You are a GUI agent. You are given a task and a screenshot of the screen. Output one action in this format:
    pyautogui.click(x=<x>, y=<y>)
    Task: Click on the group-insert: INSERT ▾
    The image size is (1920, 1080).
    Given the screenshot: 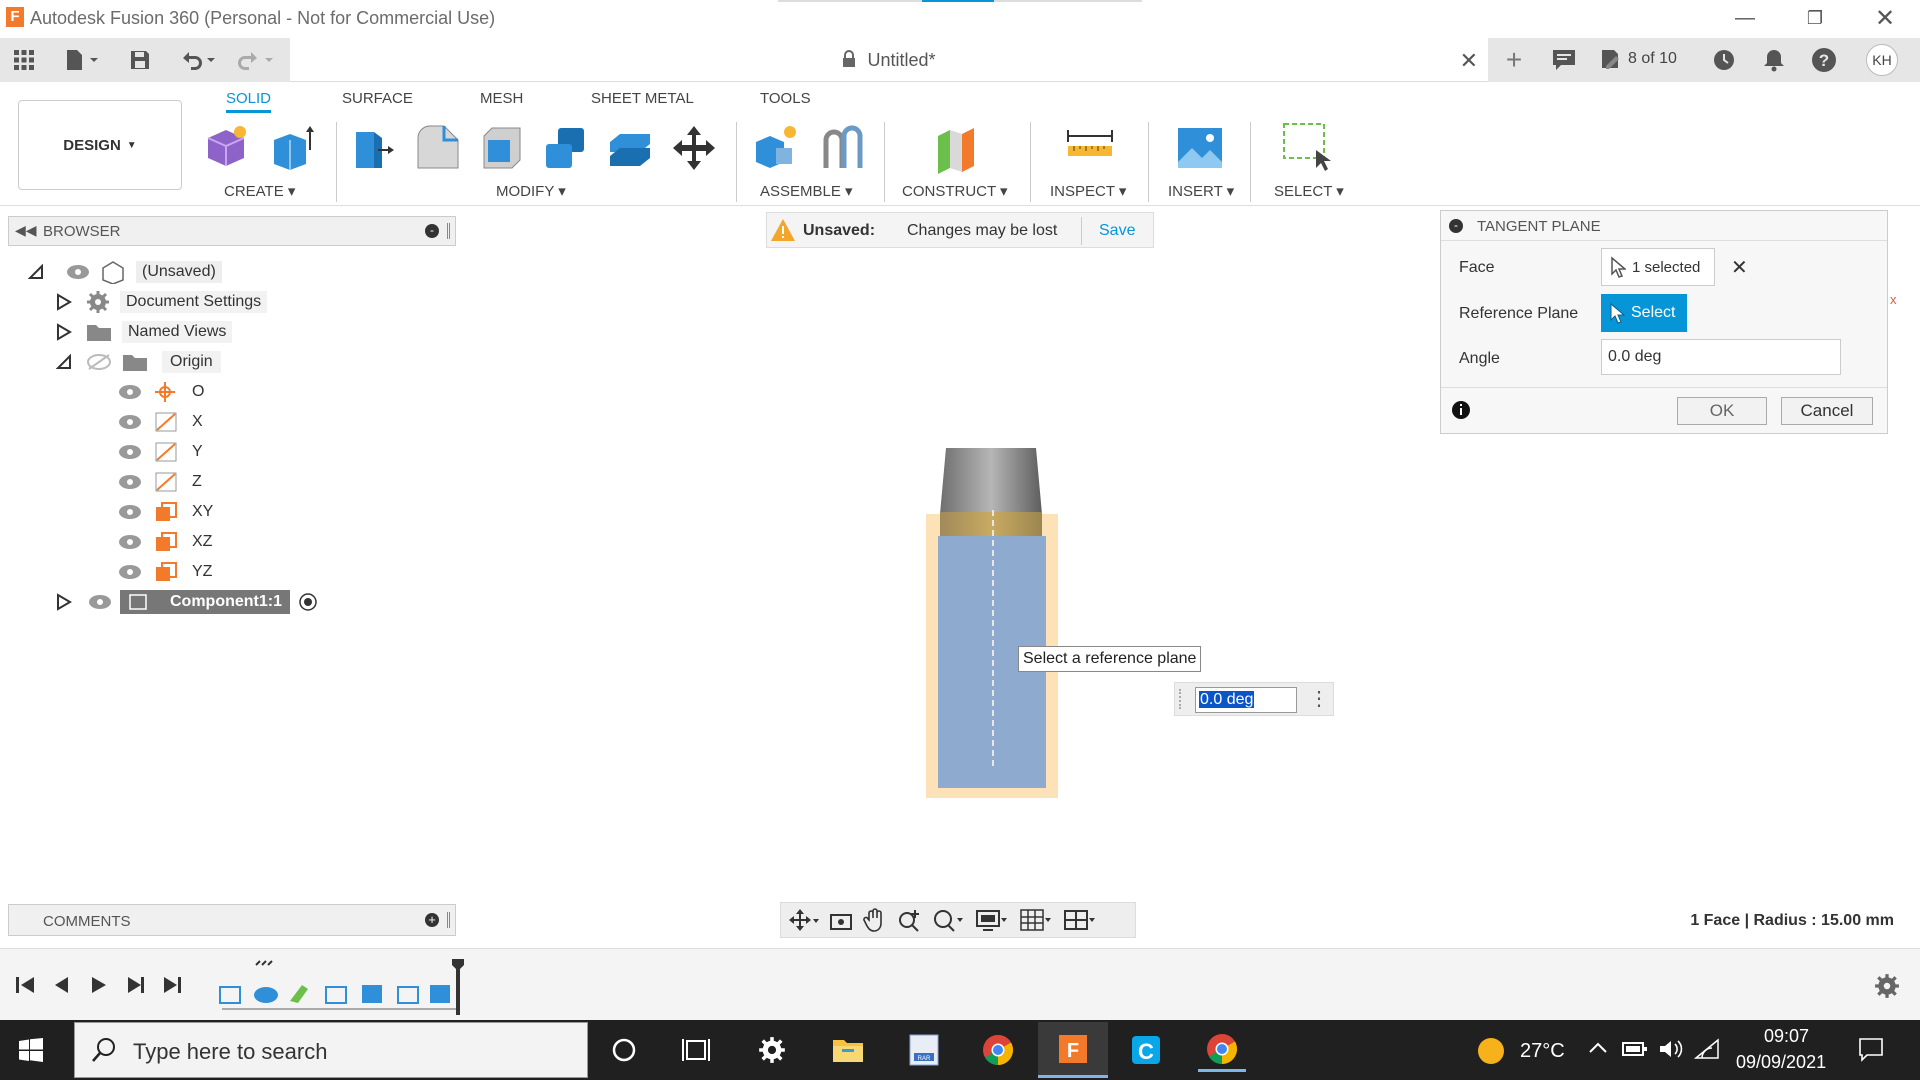 What is the action you would take?
    pyautogui.click(x=1201, y=191)
    